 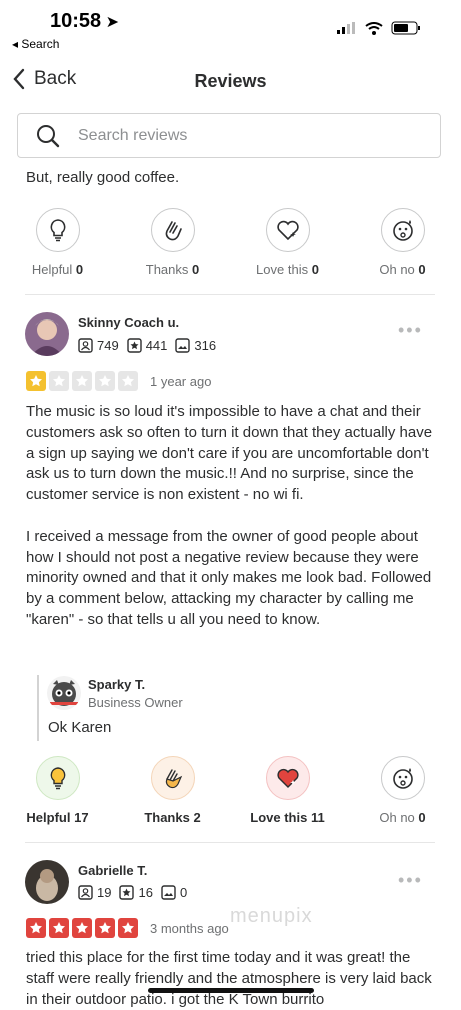 I want to click on signal-icon, so click(x=346, y=28).